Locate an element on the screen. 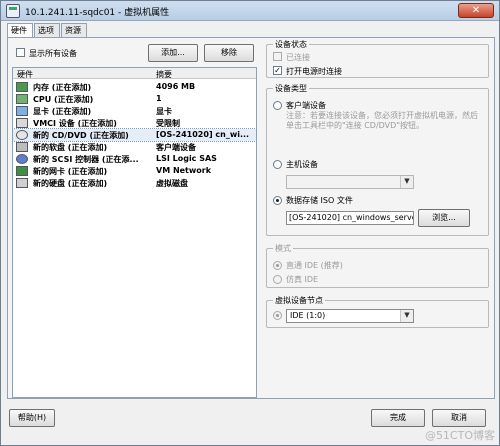 The width and height of the screenshot is (500, 446). cpu-icon is located at coordinates (22, 99).